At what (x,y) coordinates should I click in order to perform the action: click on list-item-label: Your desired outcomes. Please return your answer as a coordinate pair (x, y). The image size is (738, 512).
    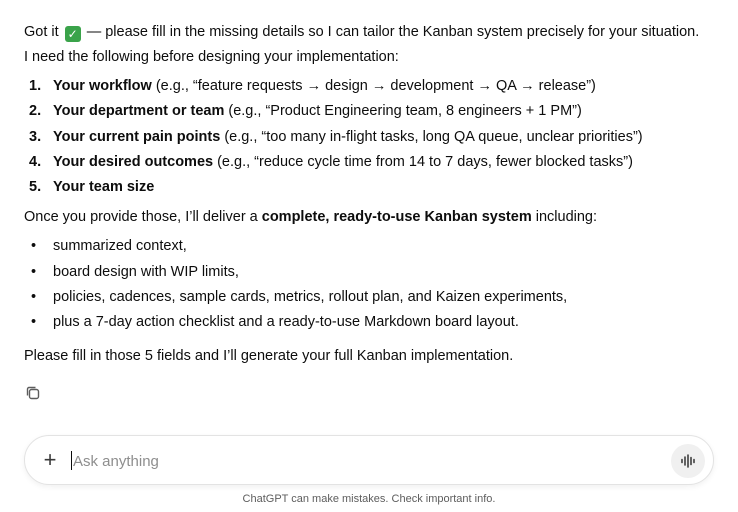
    Looking at the image, I should click on (133, 161).